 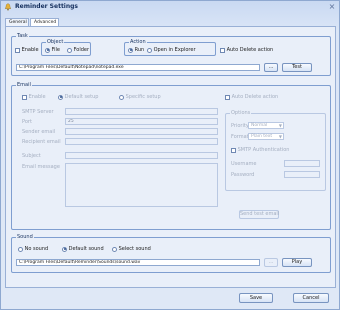 What do you see at coordinates (31, 156) in the screenshot?
I see `subject-label: Subject` at bounding box center [31, 156].